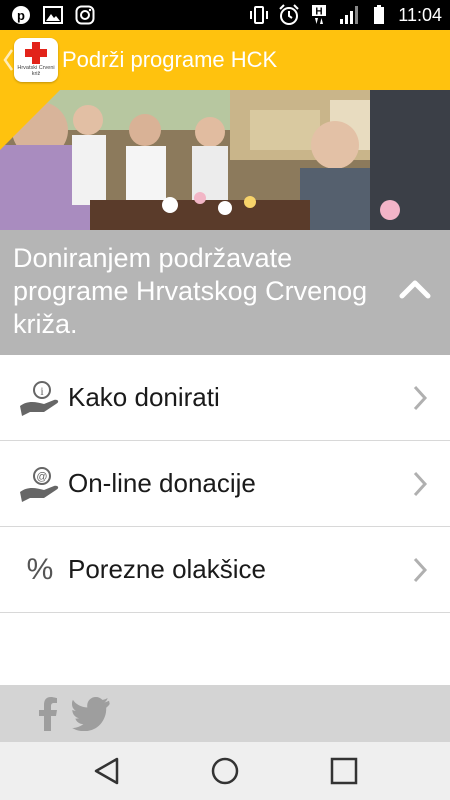 The height and width of the screenshot is (800, 450). Describe the element at coordinates (420, 15) in the screenshot. I see `status-time: 11:04` at that location.